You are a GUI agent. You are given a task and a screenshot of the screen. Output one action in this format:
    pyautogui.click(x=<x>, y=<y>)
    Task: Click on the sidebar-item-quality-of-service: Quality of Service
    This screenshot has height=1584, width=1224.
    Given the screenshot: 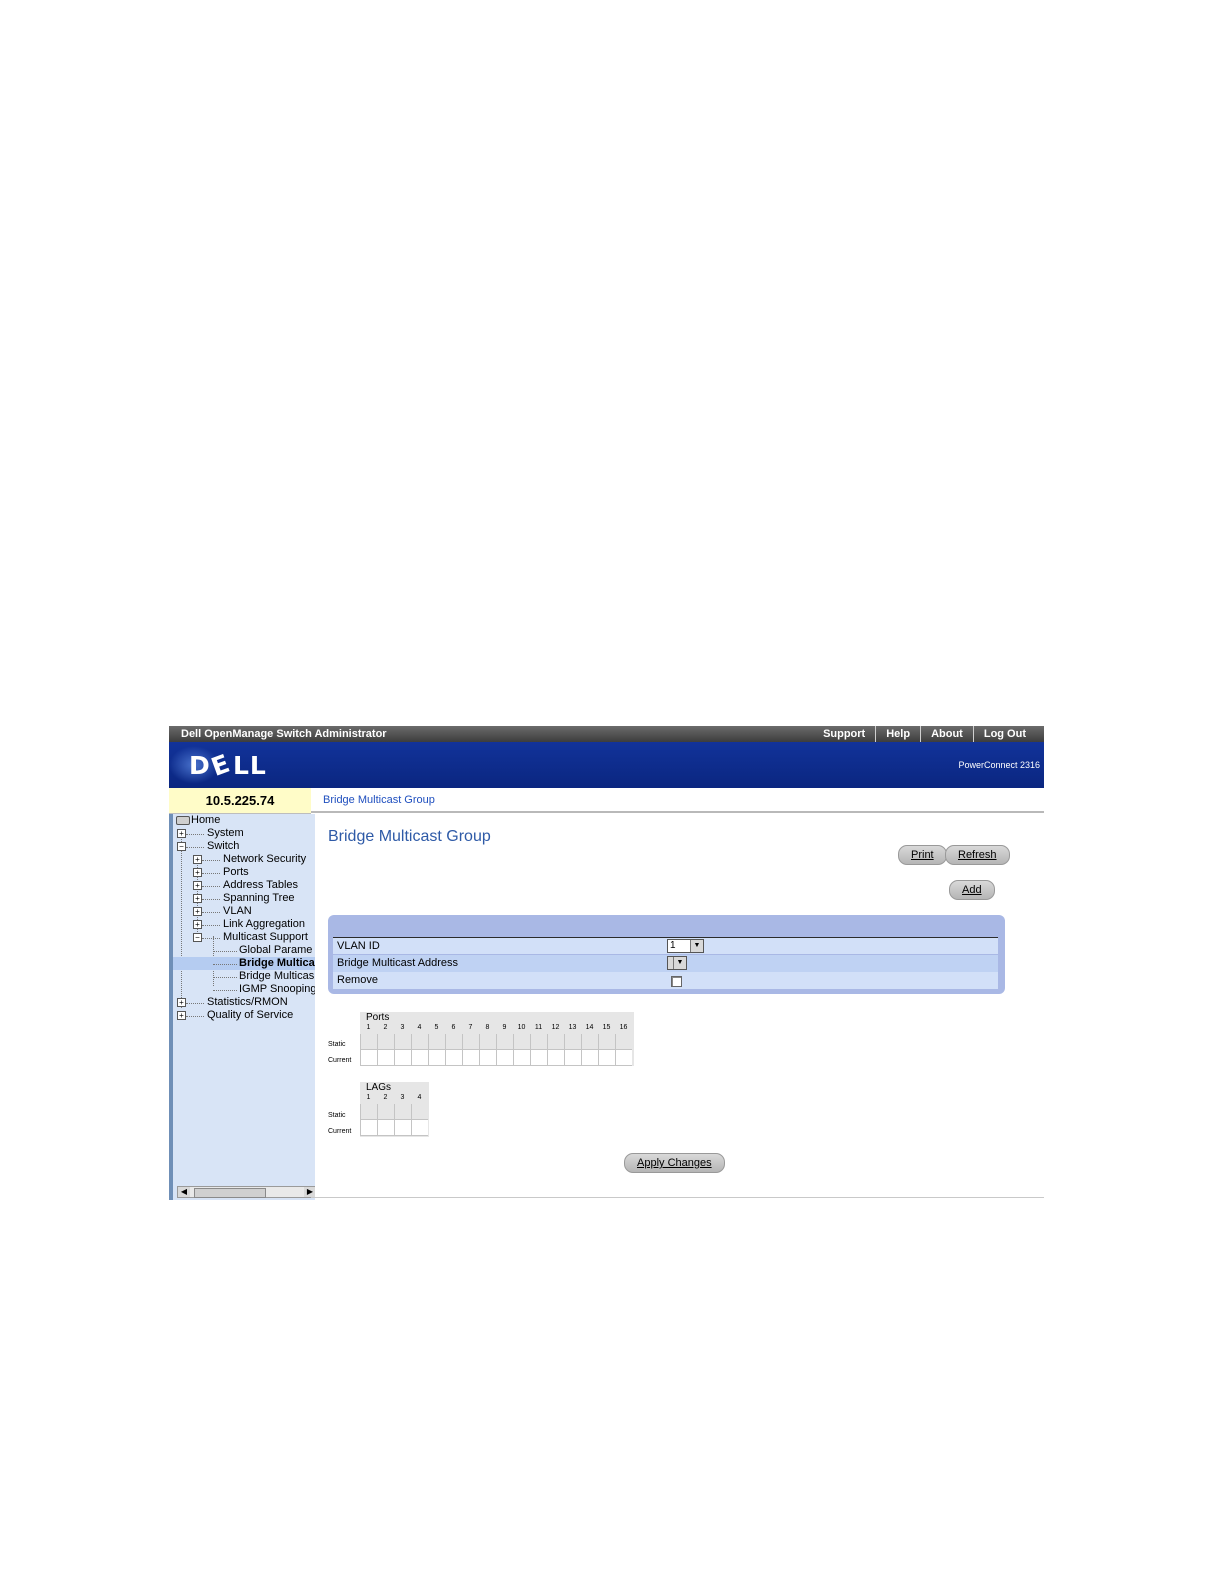 What is the action you would take?
    pyautogui.click(x=250, y=1015)
    